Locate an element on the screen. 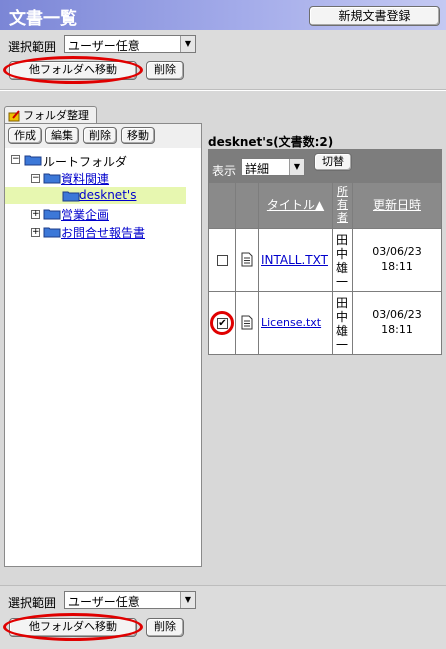 The width and height of the screenshot is (446, 649). page-title: 文書一覧 is located at coordinates (43, 19).